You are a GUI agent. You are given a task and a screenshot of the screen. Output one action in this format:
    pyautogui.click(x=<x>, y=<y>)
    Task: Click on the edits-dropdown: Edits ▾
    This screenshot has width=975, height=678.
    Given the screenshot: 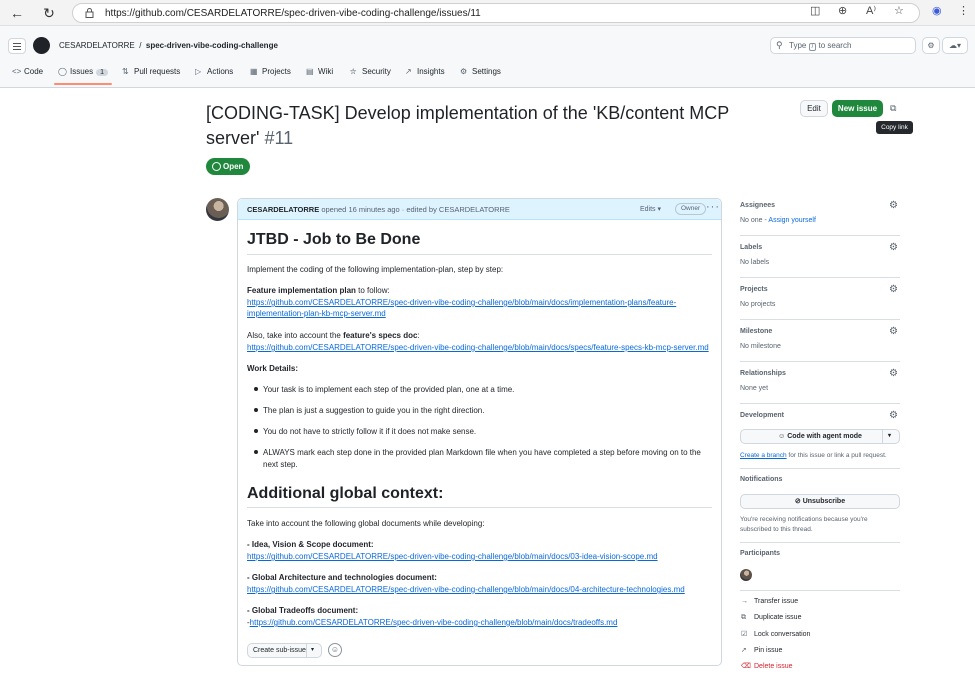 What is the action you would take?
    pyautogui.click(x=650, y=209)
    